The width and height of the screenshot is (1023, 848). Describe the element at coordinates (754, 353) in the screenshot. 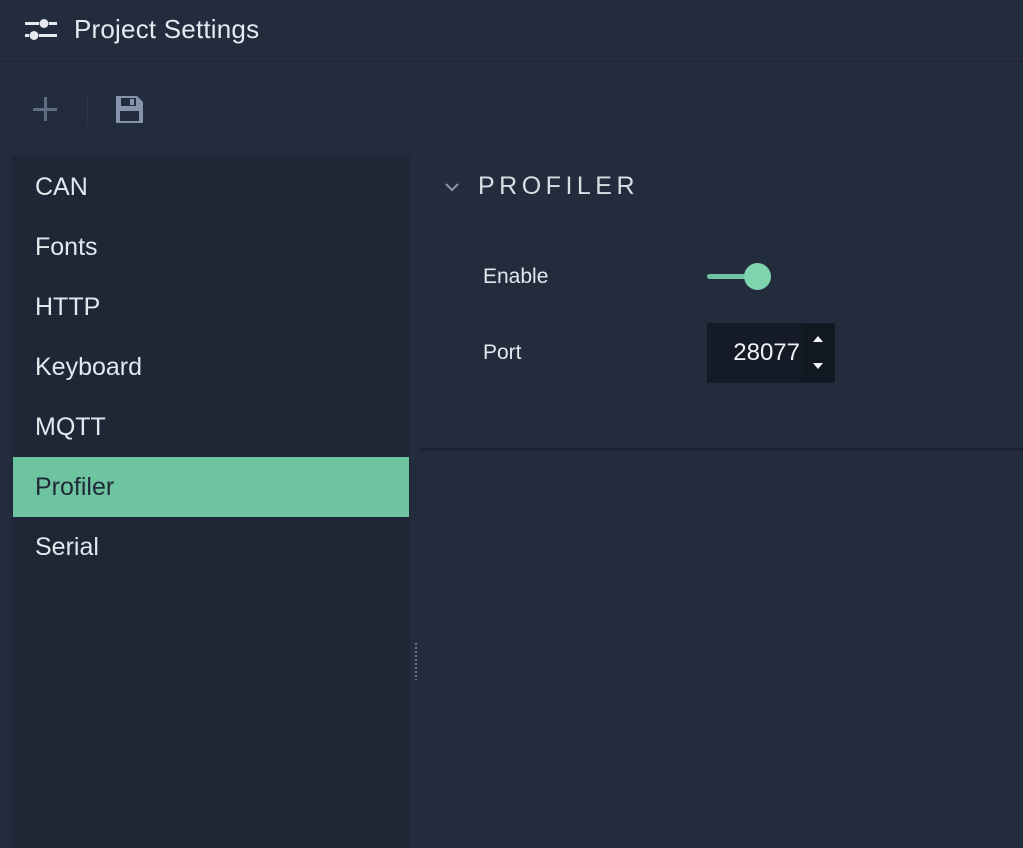

I see `port-input` at that location.